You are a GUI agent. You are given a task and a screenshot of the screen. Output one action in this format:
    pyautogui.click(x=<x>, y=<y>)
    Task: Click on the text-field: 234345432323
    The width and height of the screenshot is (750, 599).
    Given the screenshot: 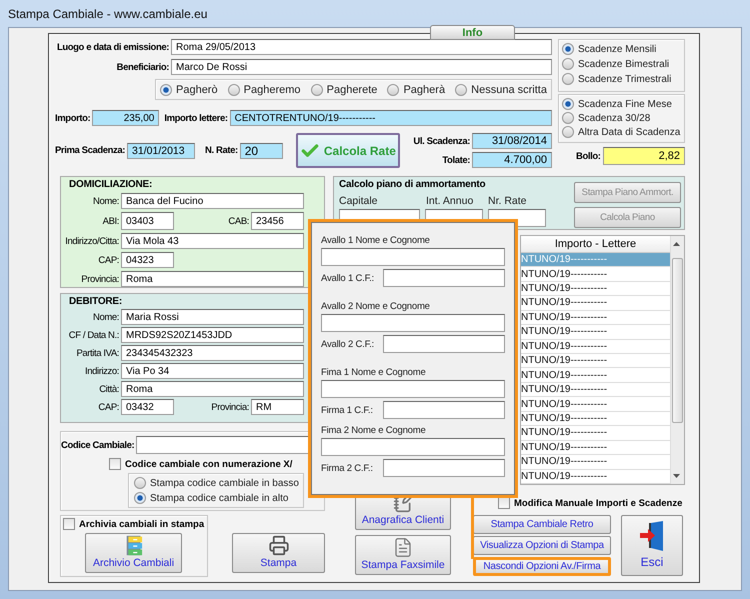 What is the action you would take?
    pyautogui.click(x=212, y=353)
    